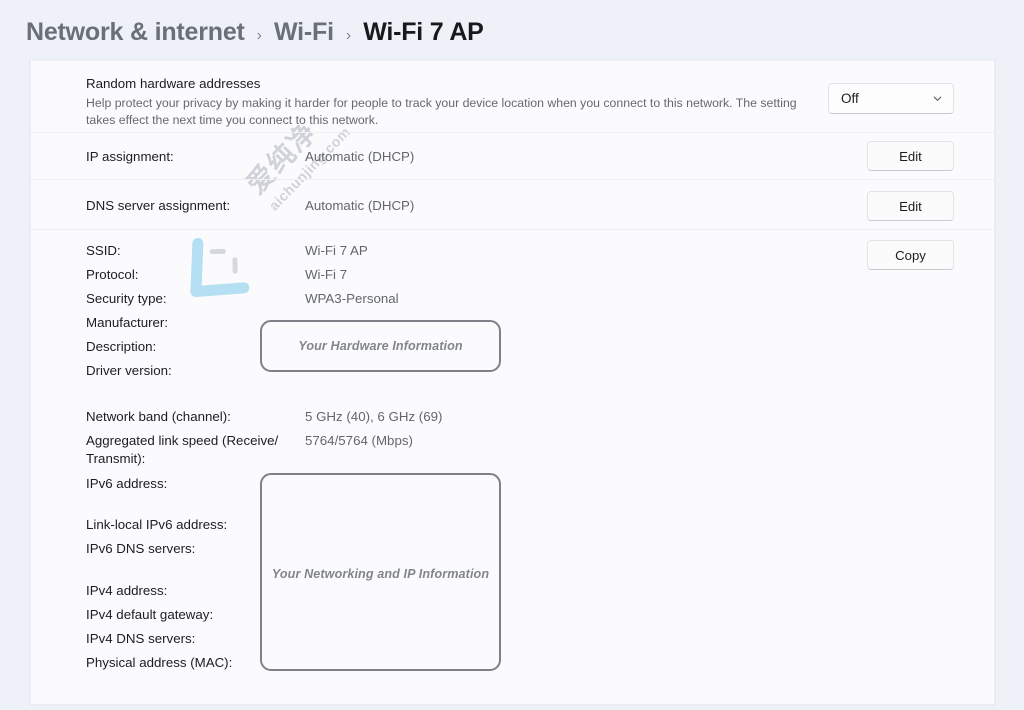 The height and width of the screenshot is (710, 1024). I want to click on ipv4-address-label: IPv4 address:, so click(127, 590).